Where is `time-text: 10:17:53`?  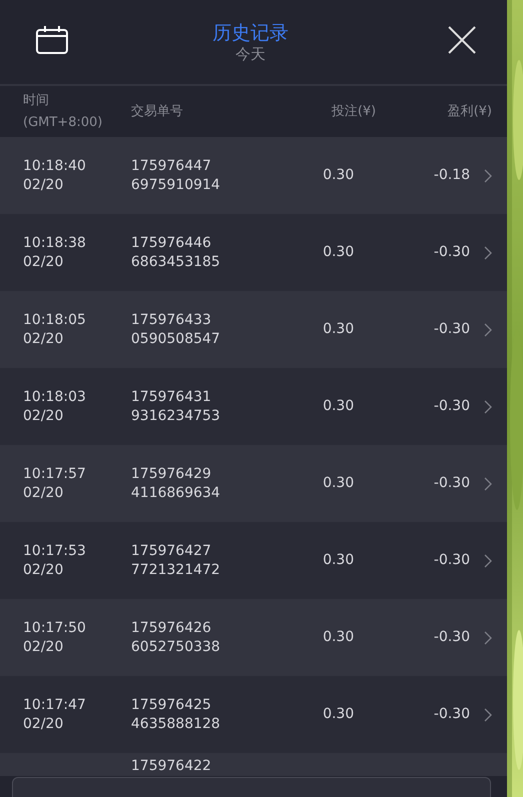 time-text: 10:17:53 is located at coordinates (55, 551).